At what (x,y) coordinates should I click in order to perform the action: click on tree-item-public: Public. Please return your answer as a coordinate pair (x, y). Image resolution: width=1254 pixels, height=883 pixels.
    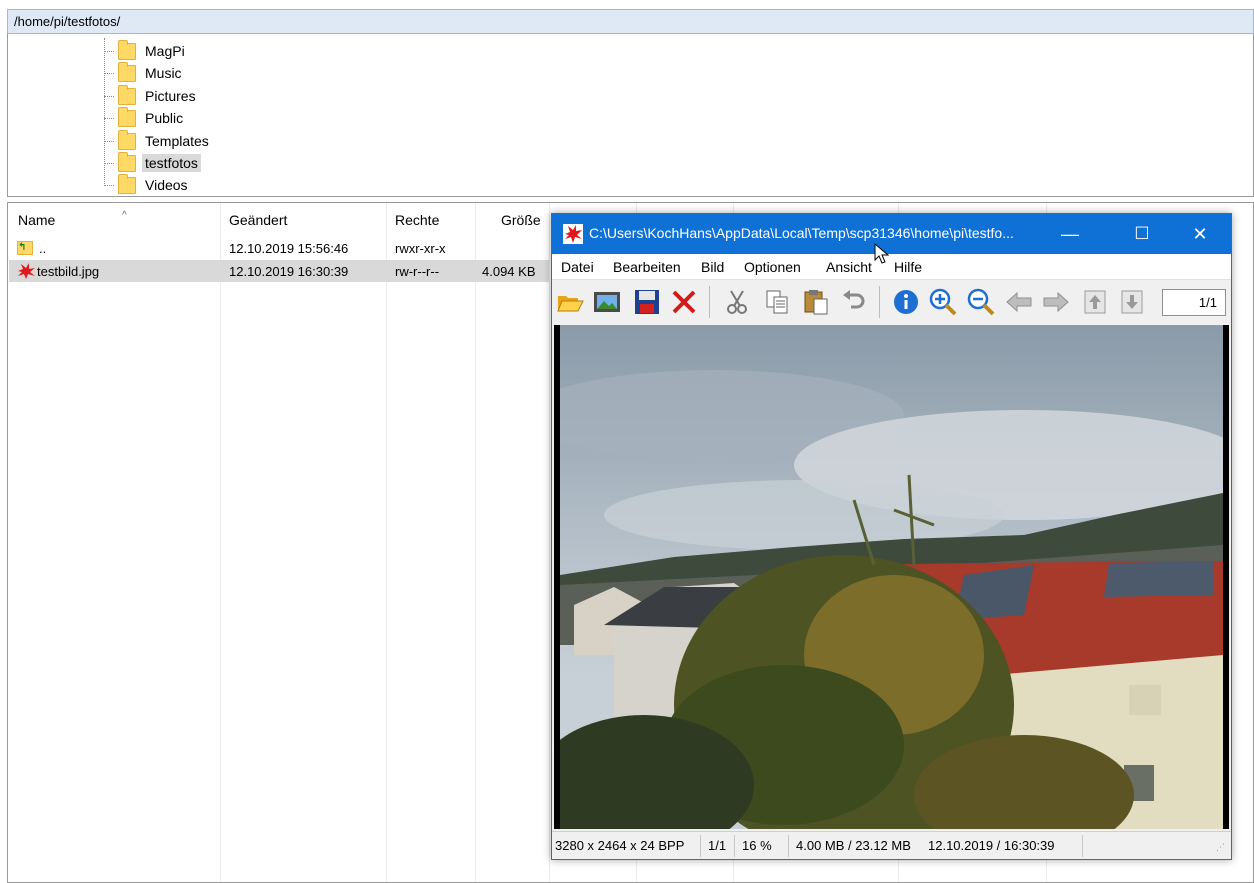
    Looking at the image, I should click on (145, 117).